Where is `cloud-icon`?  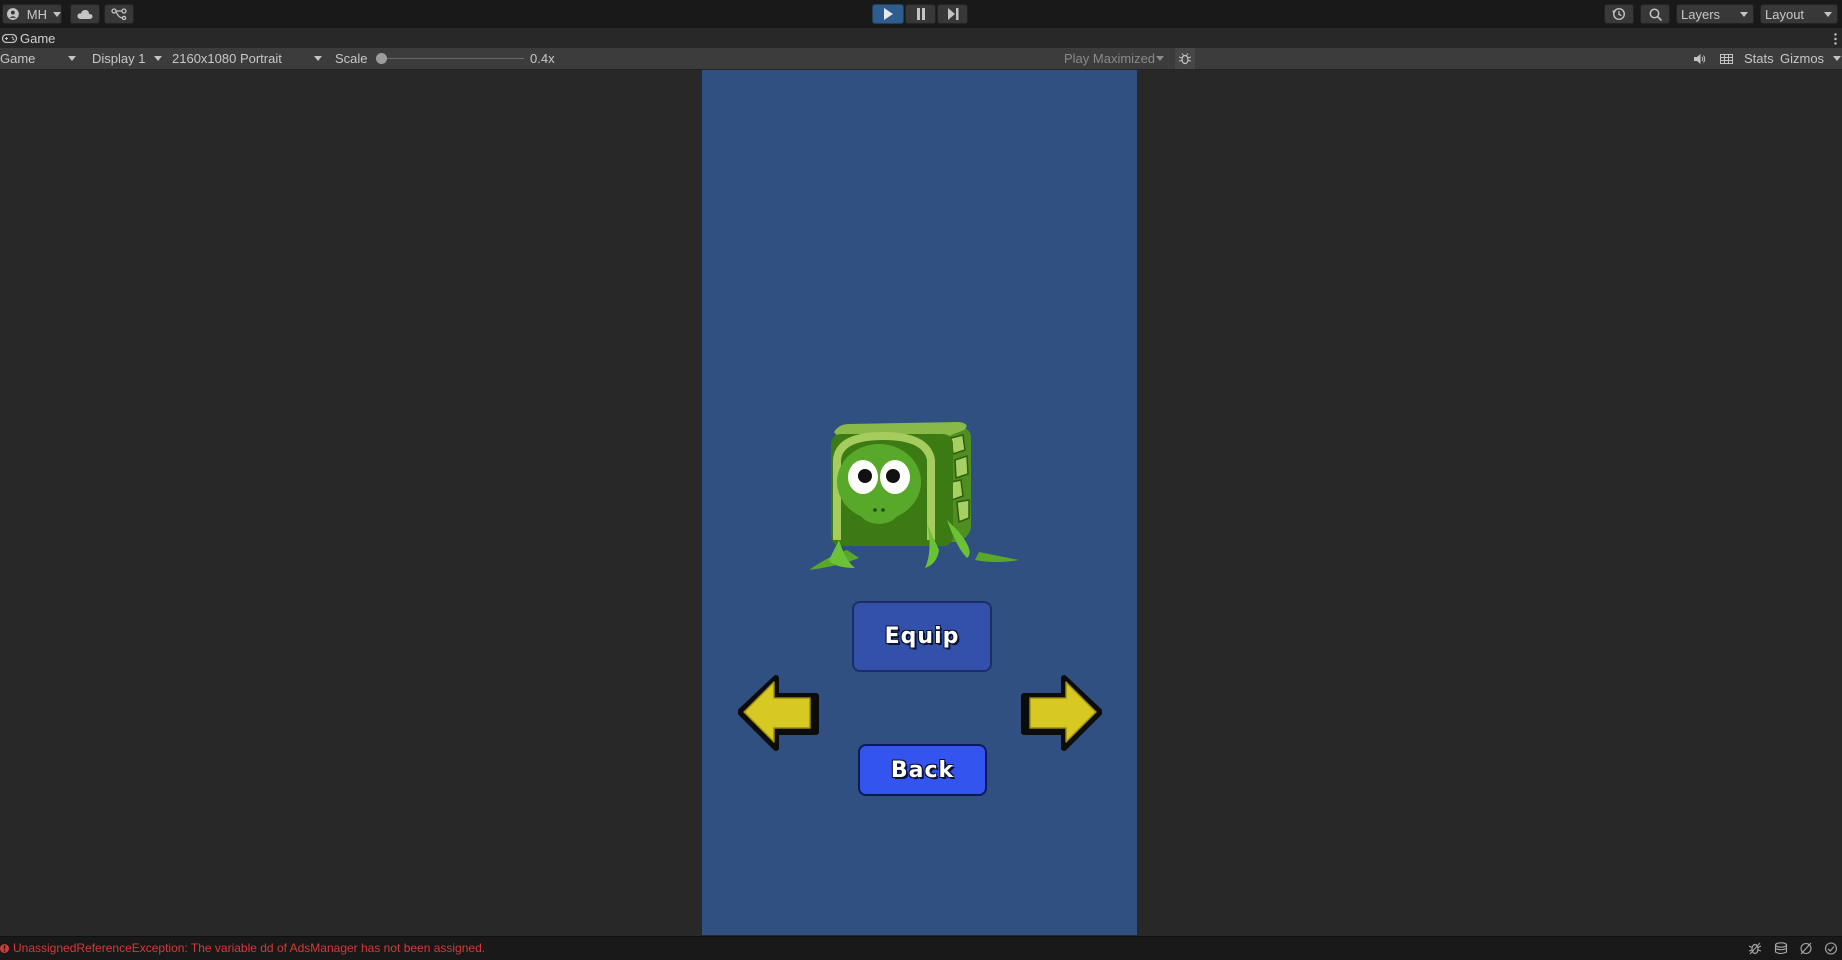 cloud-icon is located at coordinates (85, 14).